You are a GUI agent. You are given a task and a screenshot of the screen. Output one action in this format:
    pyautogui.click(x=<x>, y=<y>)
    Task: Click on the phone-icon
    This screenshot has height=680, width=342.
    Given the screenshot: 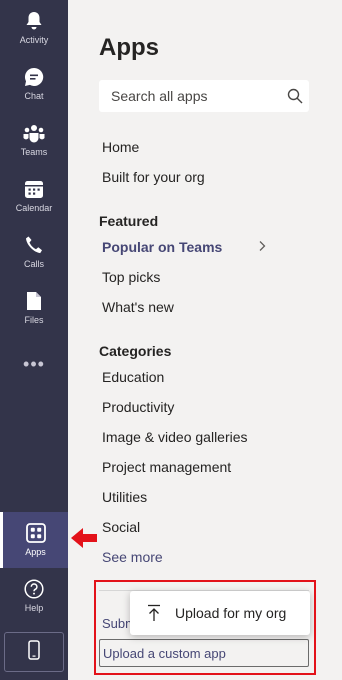 What is the action you would take?
    pyautogui.click(x=34, y=245)
    